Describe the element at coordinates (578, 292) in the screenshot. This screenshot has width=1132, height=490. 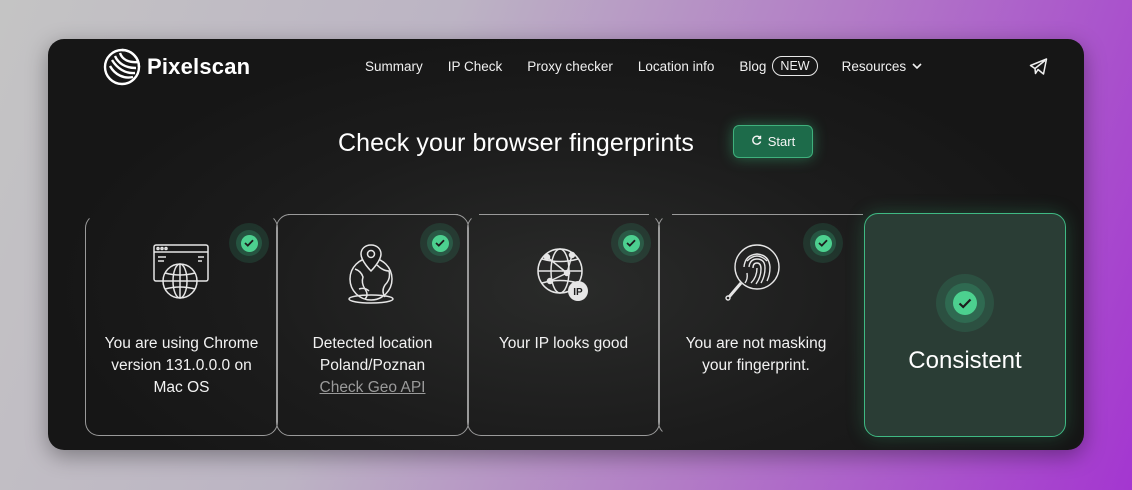
I see `svg-text: IP` at that location.